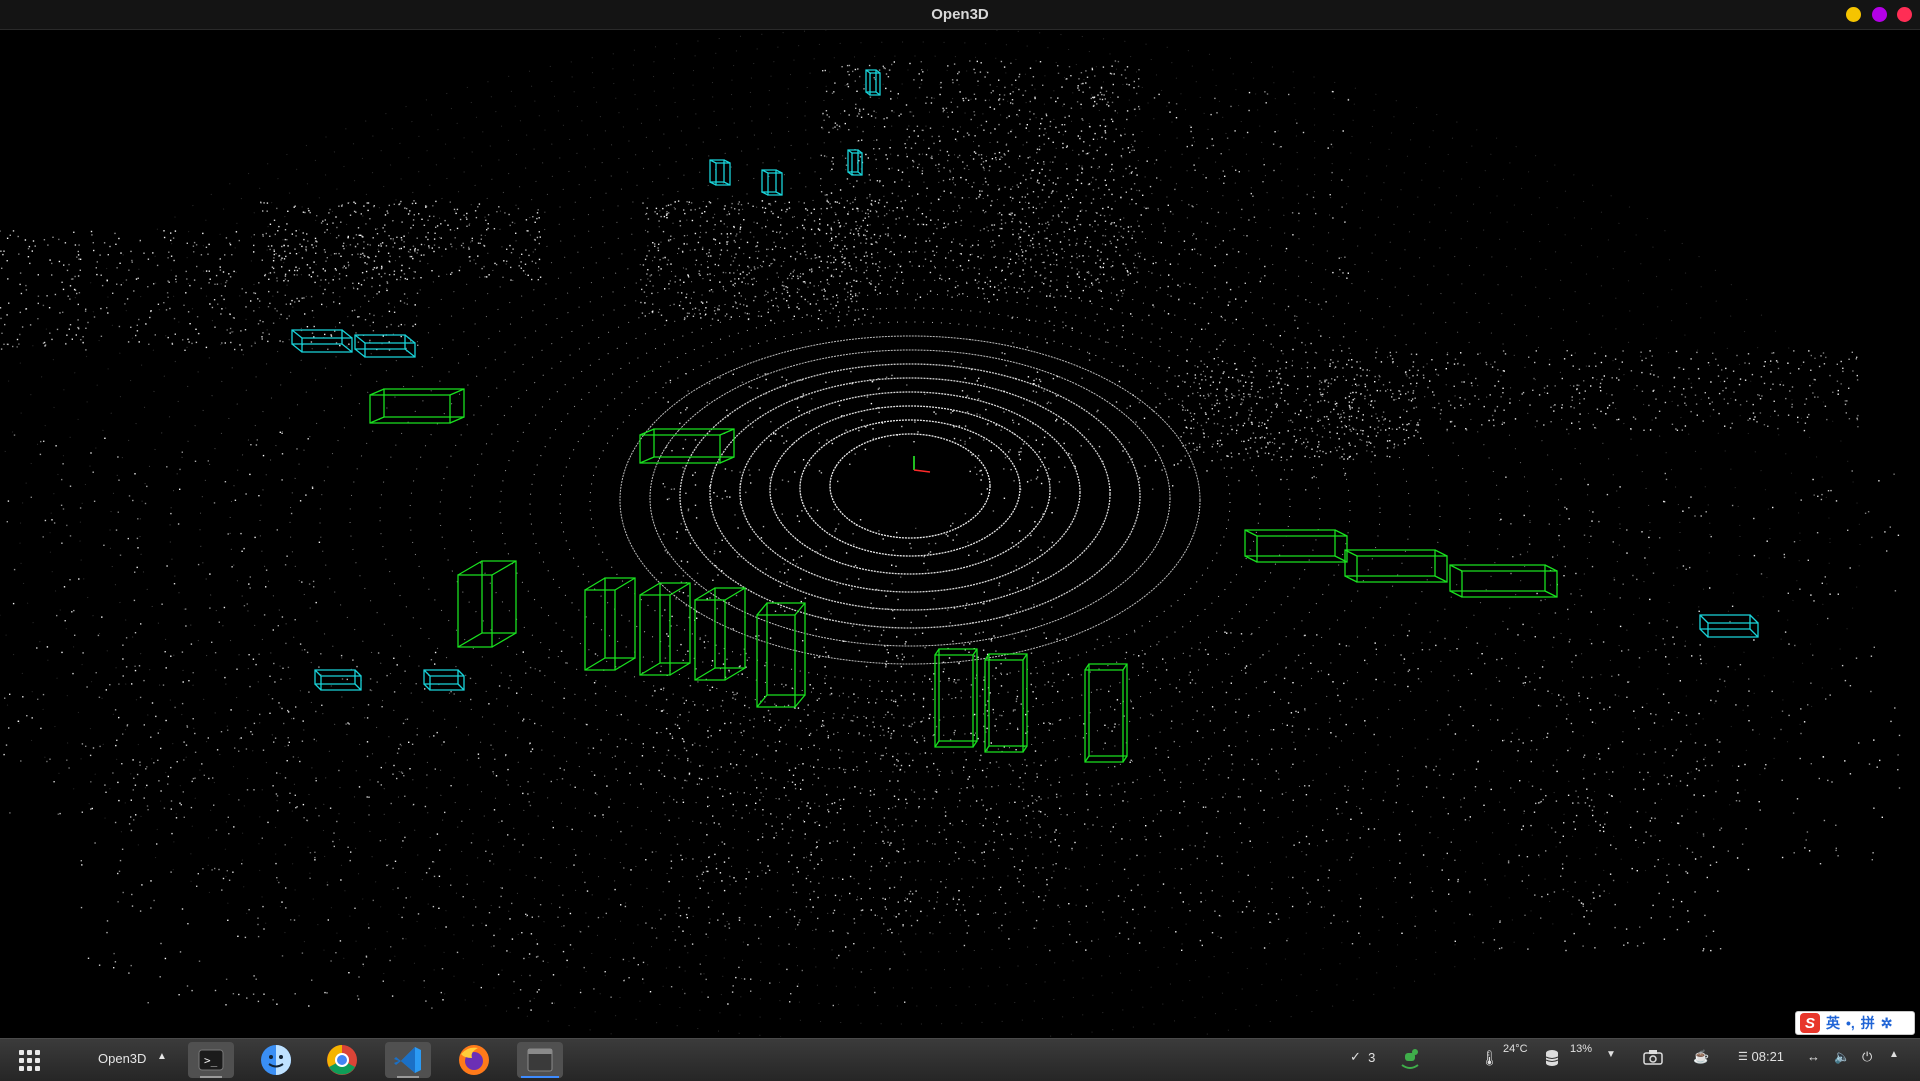 This screenshot has width=1920, height=1081. What do you see at coordinates (1853, 14) in the screenshot?
I see `minimize-button` at bounding box center [1853, 14].